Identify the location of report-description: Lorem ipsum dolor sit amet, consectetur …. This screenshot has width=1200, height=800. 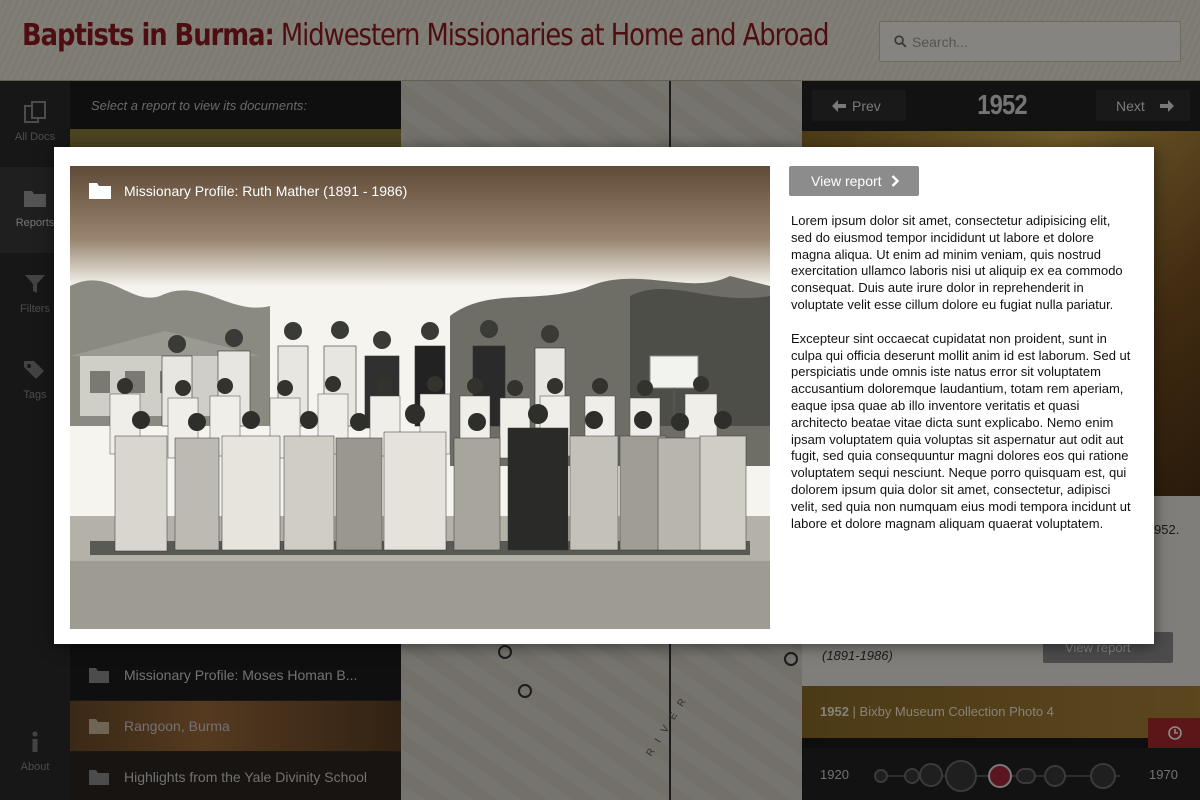
(962, 381).